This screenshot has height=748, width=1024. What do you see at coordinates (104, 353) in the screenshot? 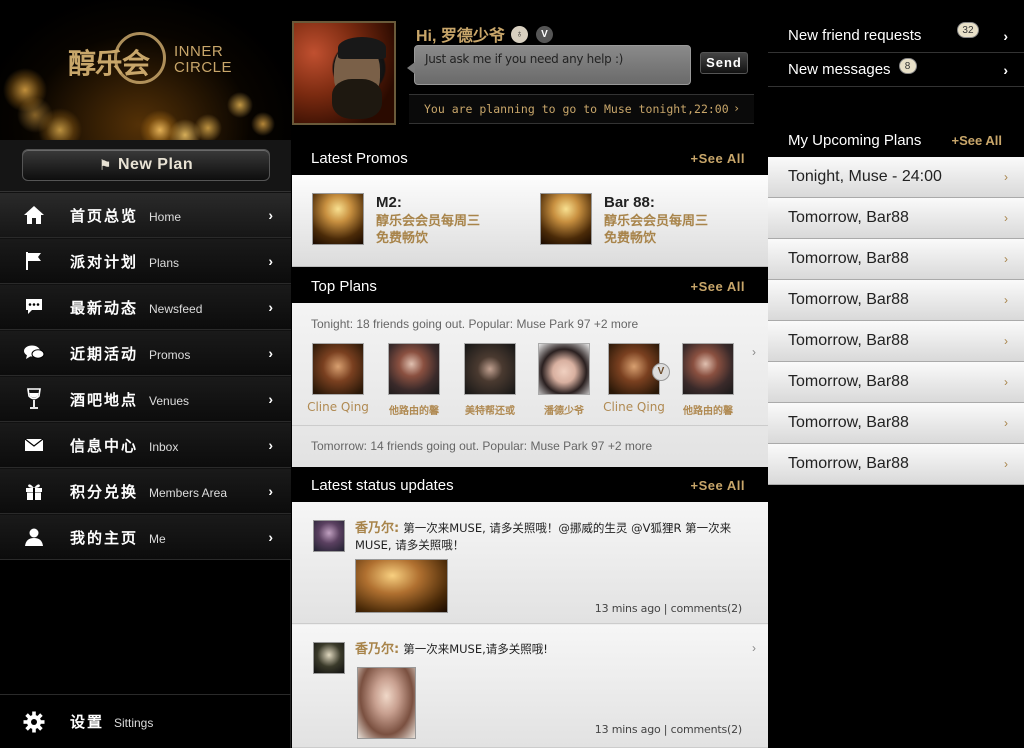
I see `sidebar-item-label-cn: 近期活动` at bounding box center [104, 353].